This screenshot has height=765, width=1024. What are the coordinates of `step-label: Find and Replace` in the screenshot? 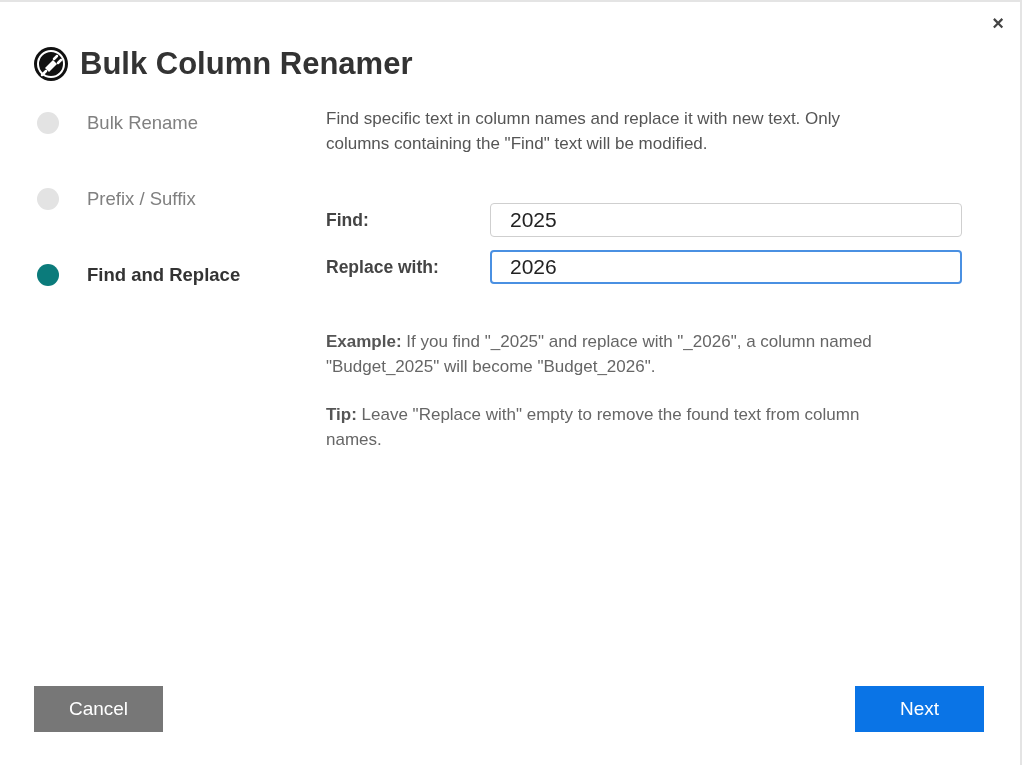 It's located at (164, 275).